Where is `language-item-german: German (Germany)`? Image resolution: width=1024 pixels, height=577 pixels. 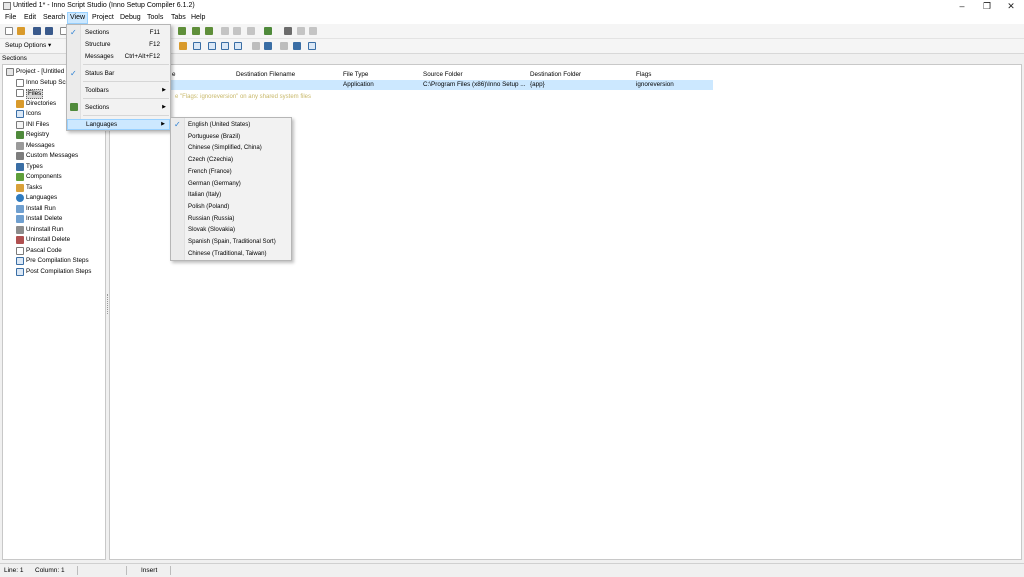 language-item-german: German (Germany) is located at coordinates (231, 184).